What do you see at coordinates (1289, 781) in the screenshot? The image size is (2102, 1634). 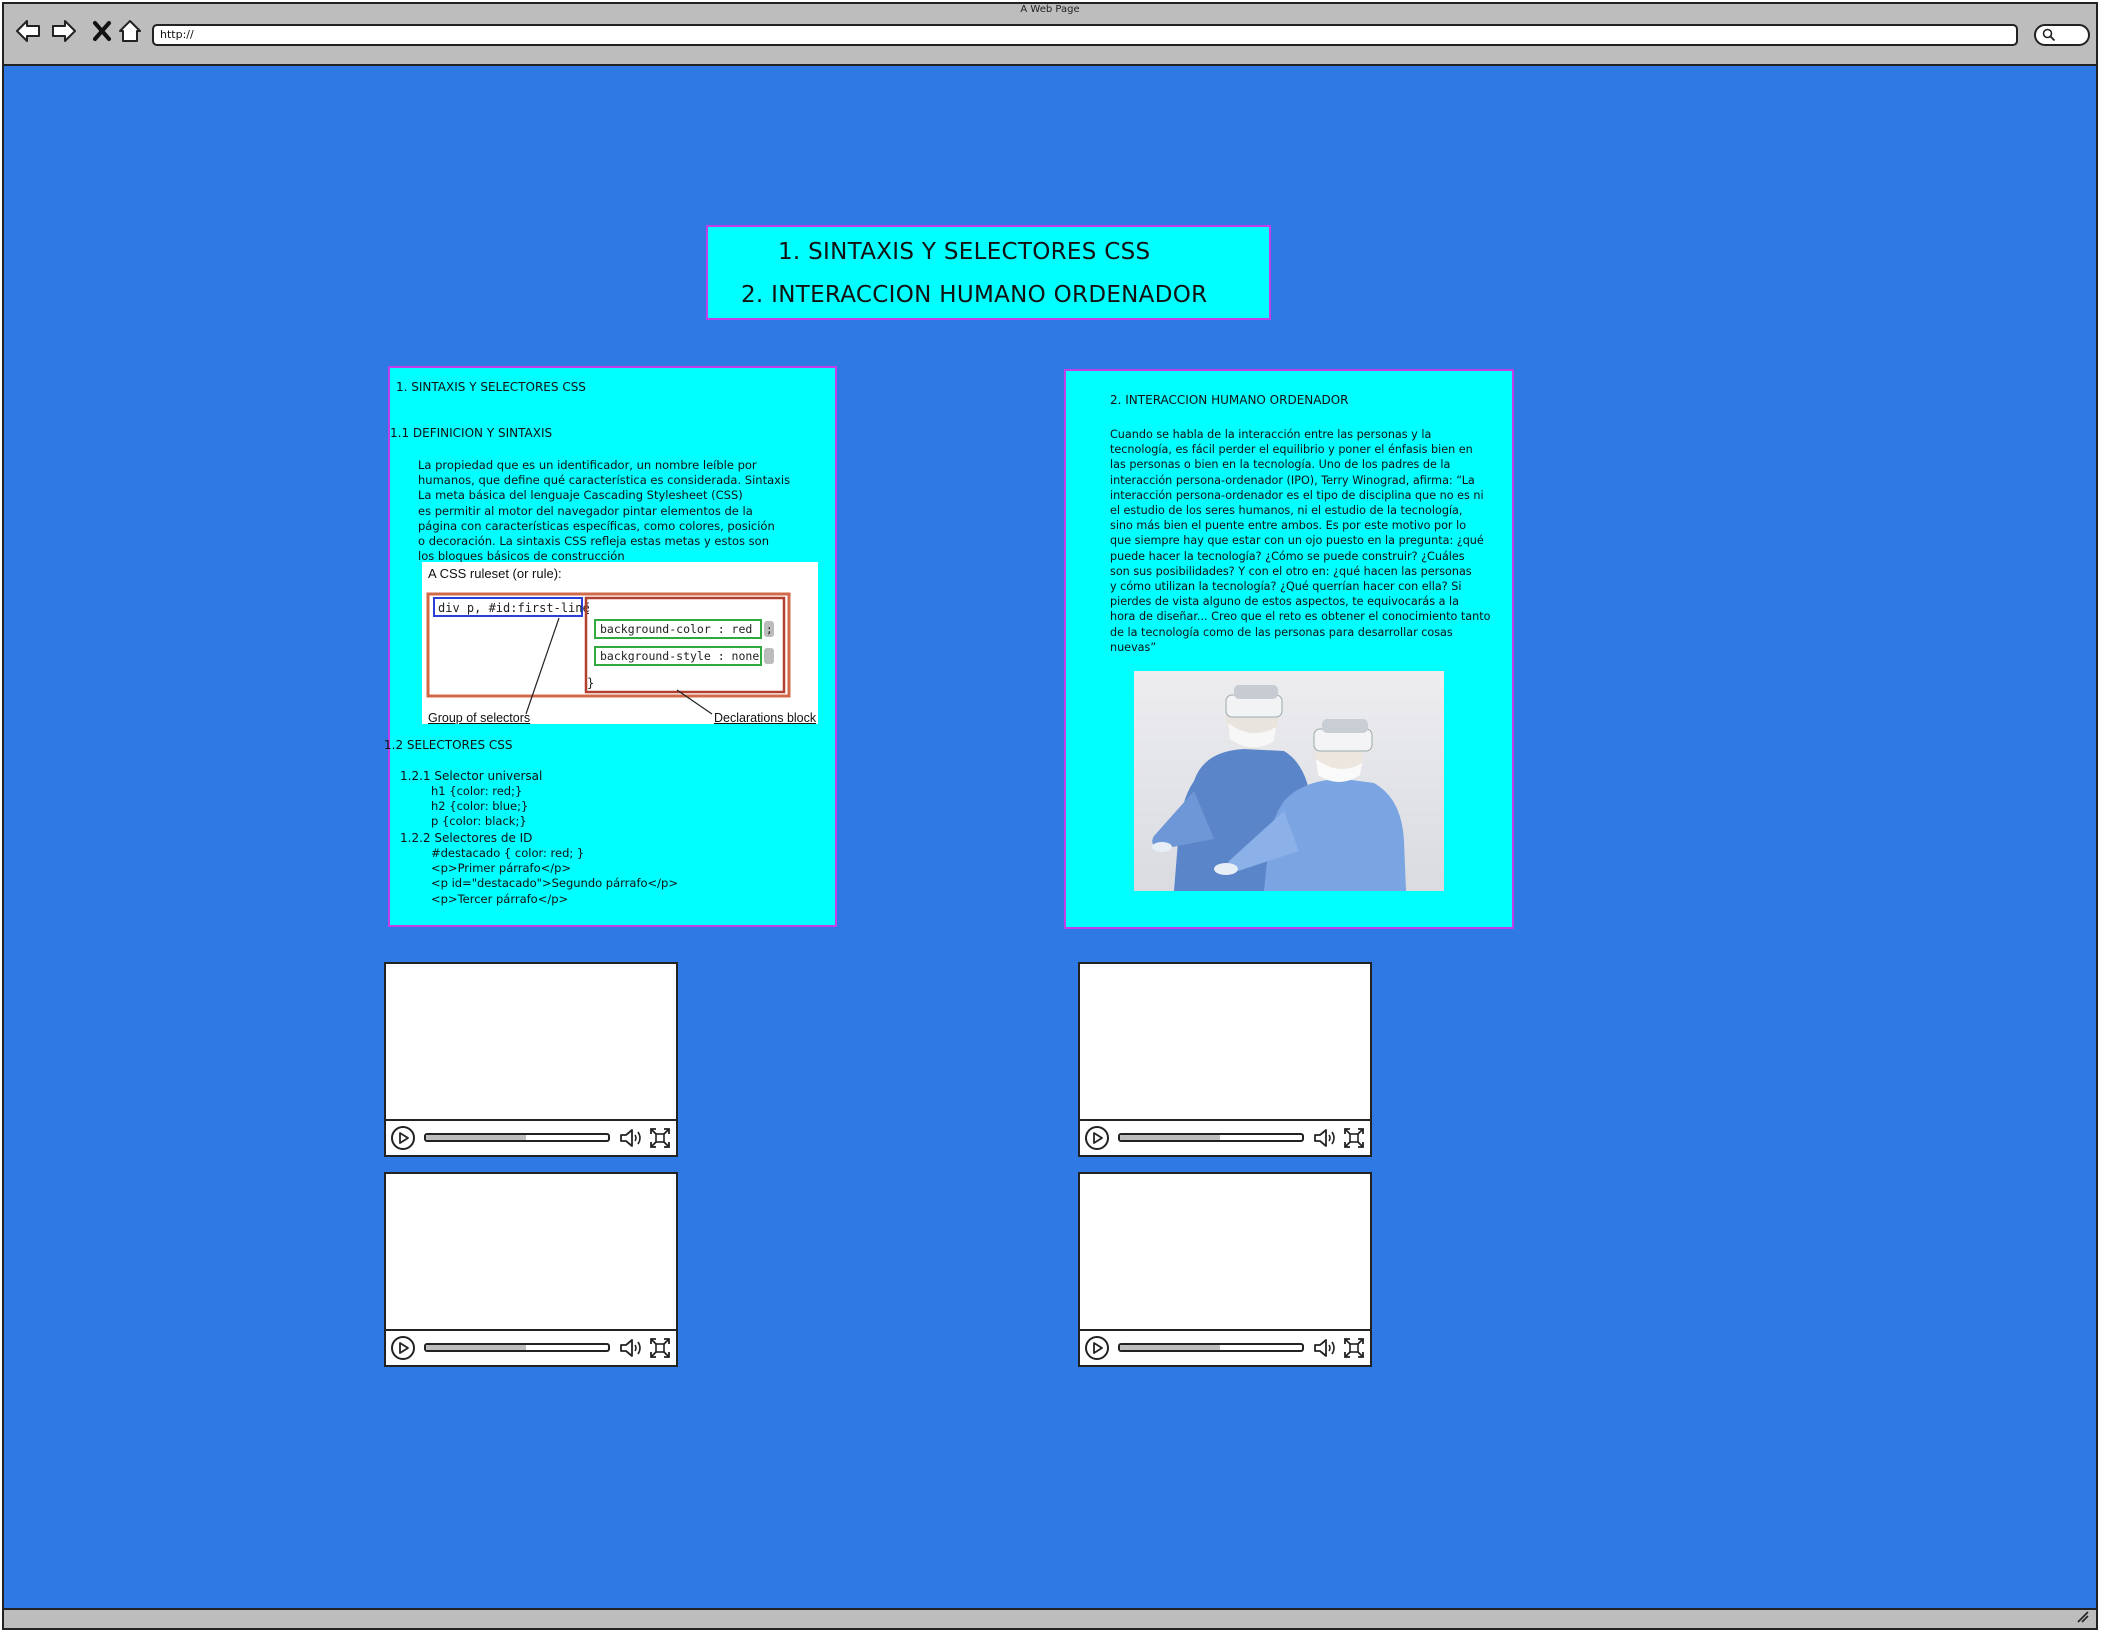 I see `surgeons-vr-photo` at bounding box center [1289, 781].